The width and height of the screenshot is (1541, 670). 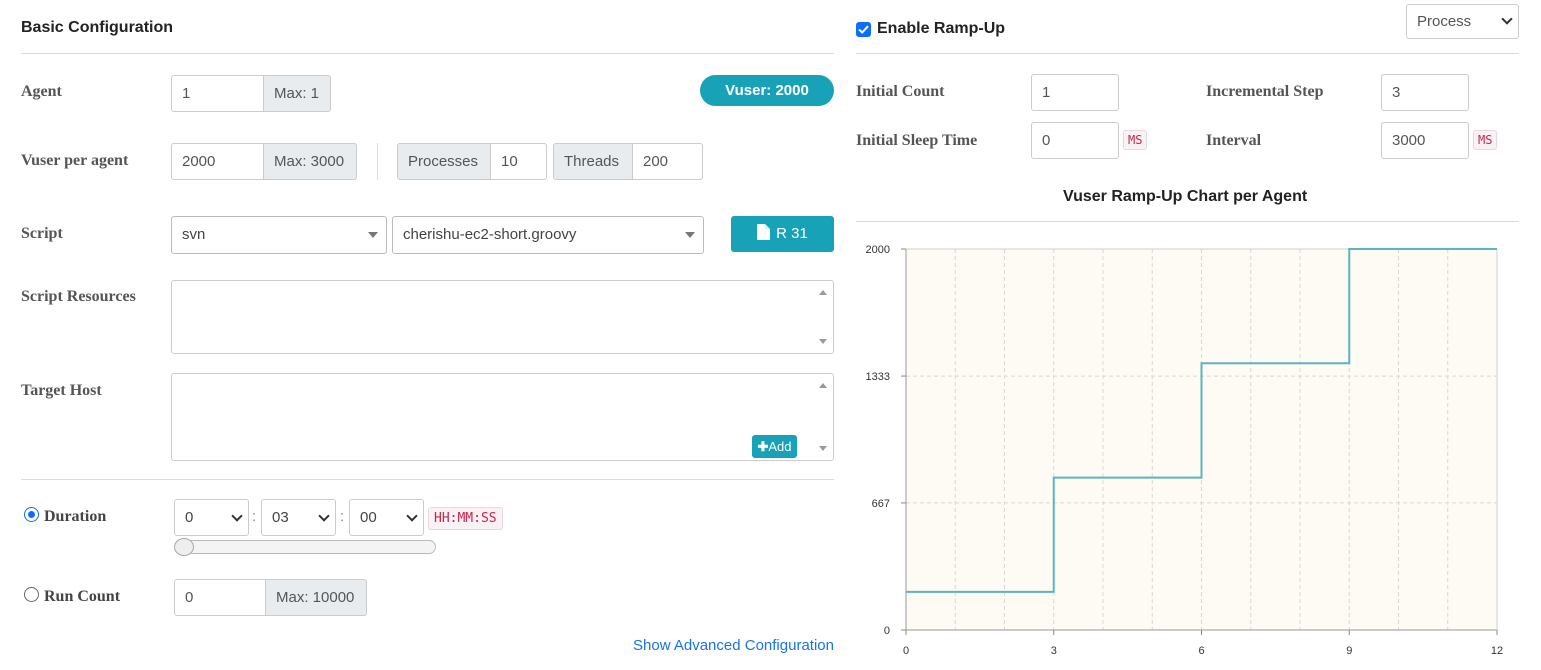 I want to click on script-revision-button: R 31, so click(x=782, y=234).